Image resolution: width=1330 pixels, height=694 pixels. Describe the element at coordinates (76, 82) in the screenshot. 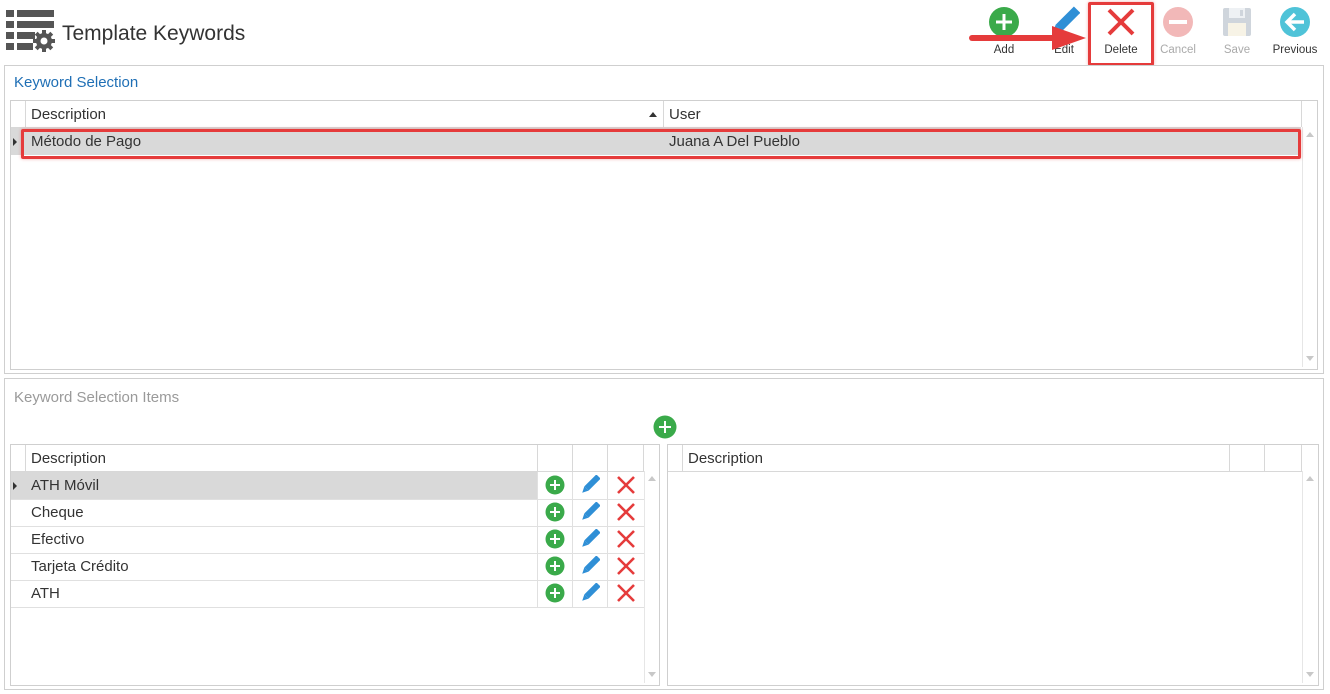

I see `keyword-selection-title: Keyword Selection` at that location.